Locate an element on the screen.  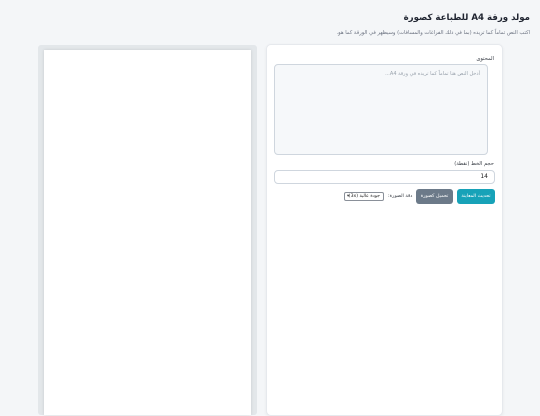
chevron-down-icon: ▾ is located at coordinates (348, 196).